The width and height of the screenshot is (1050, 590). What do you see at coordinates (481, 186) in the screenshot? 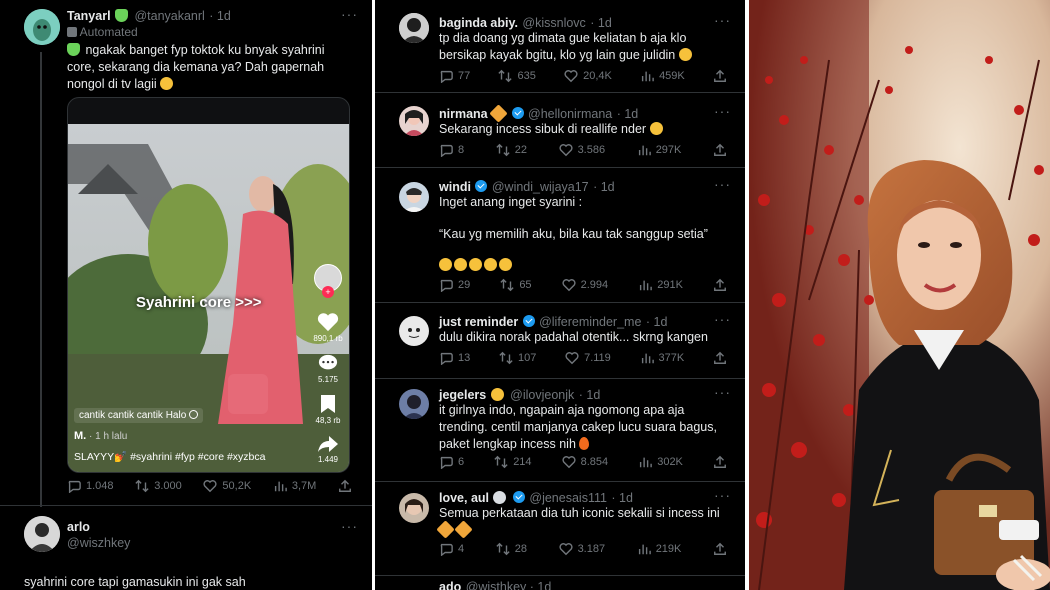
I see `verified-badge-icon` at bounding box center [481, 186].